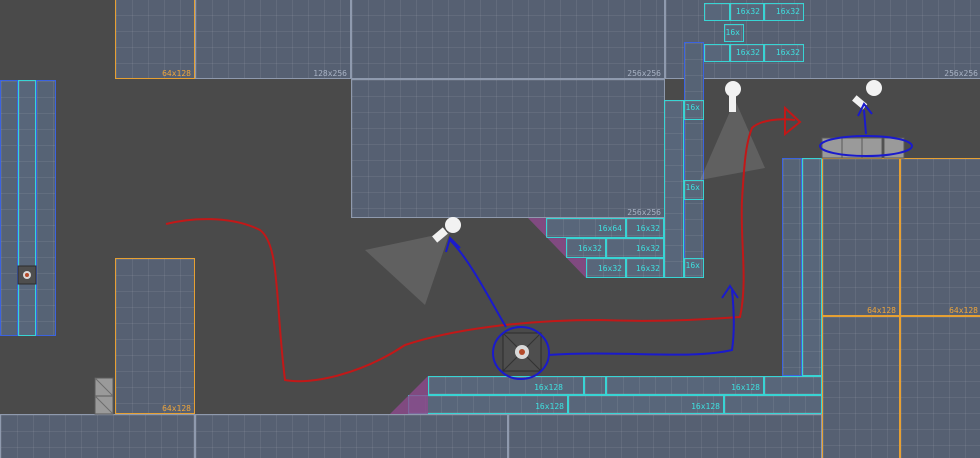  Describe the element at coordinates (104, 396) in the screenshot. I see `storage-cube-icon` at that location.